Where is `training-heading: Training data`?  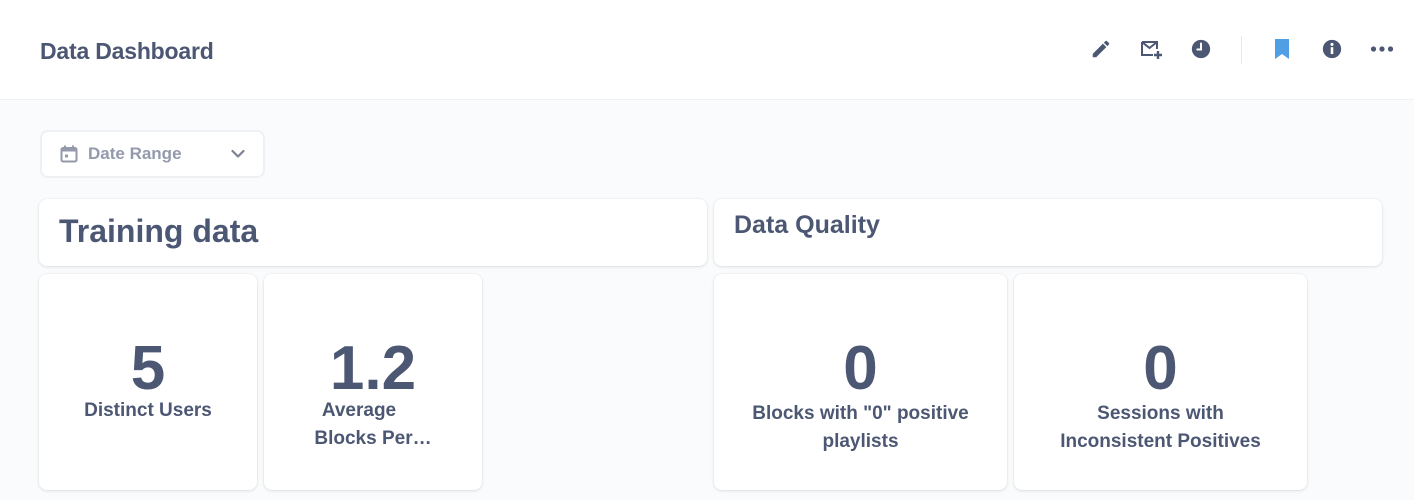 training-heading: Training data is located at coordinates (159, 231).